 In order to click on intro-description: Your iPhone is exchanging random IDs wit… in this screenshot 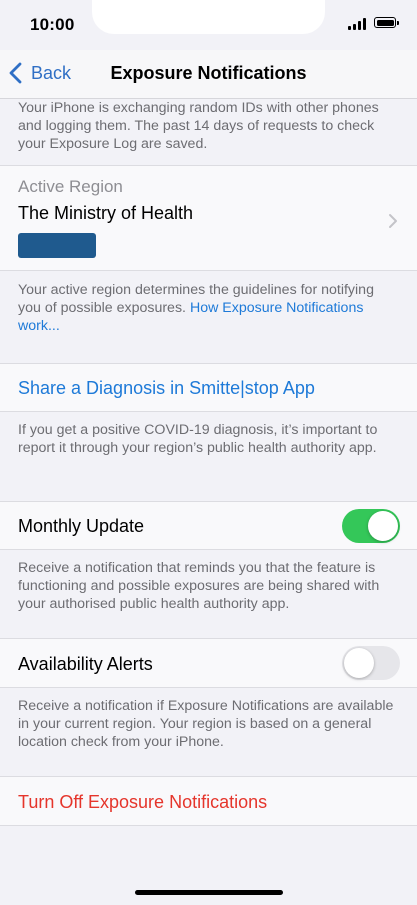, I will do `click(198, 126)`.